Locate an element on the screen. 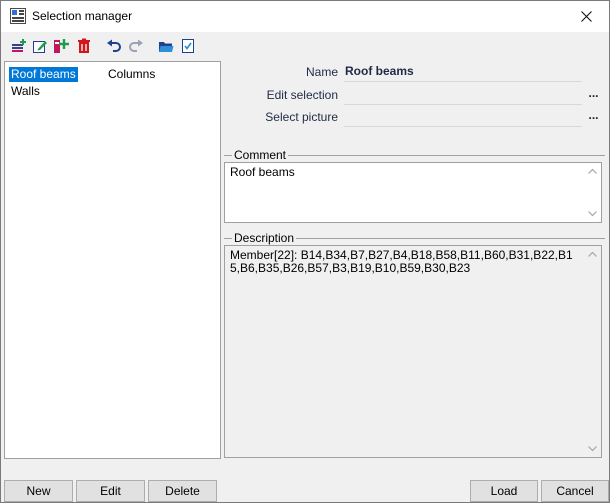  checklist-icon is located at coordinates (187, 45).